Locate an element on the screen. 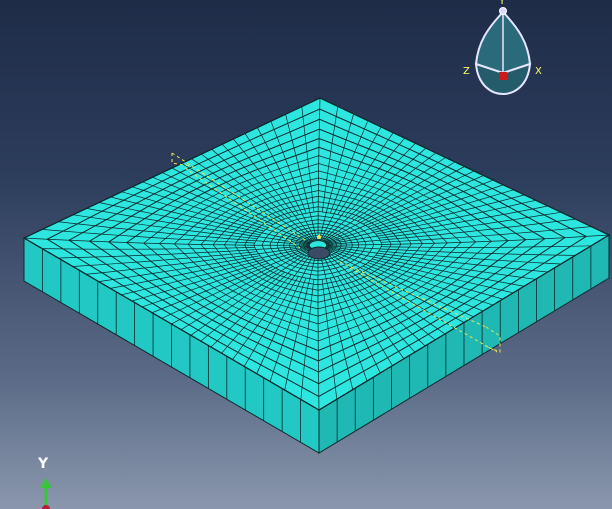 This screenshot has width=612, height=509. triad-y-label: Y is located at coordinates (43, 464).